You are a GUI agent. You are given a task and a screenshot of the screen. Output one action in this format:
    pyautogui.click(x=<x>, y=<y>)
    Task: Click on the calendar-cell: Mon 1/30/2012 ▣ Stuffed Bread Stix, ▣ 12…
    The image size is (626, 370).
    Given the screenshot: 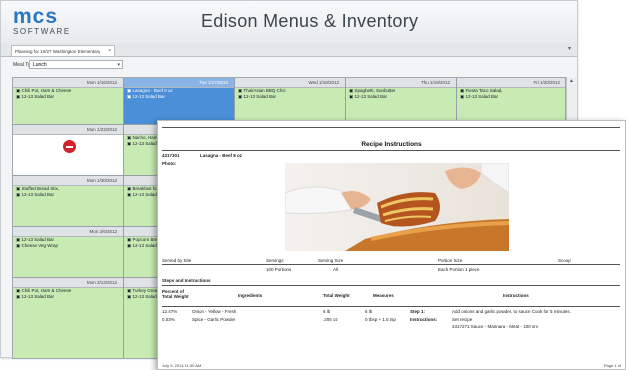 What is the action you would take?
    pyautogui.click(x=68, y=201)
    